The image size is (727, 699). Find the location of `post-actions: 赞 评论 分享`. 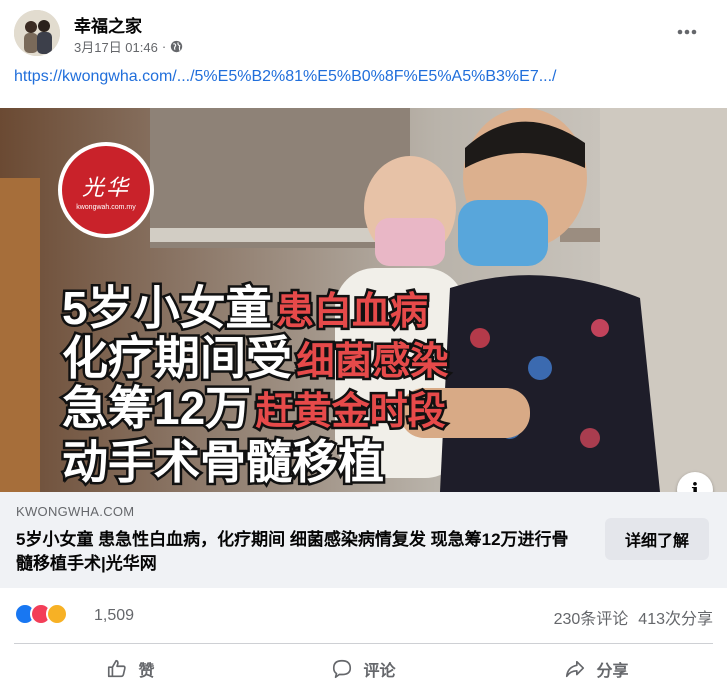

post-actions: 赞 评论 分享 is located at coordinates (363, 669).